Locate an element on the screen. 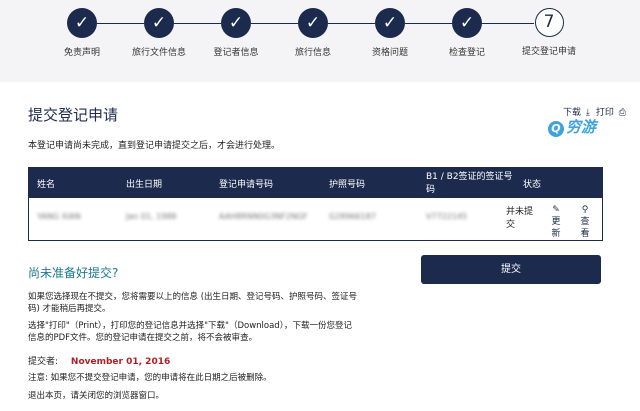  table-header: 姓名 出生日期 登记申请号码 护照号码 B1 / B2签证的签证号码 状态 is located at coordinates (315, 183).